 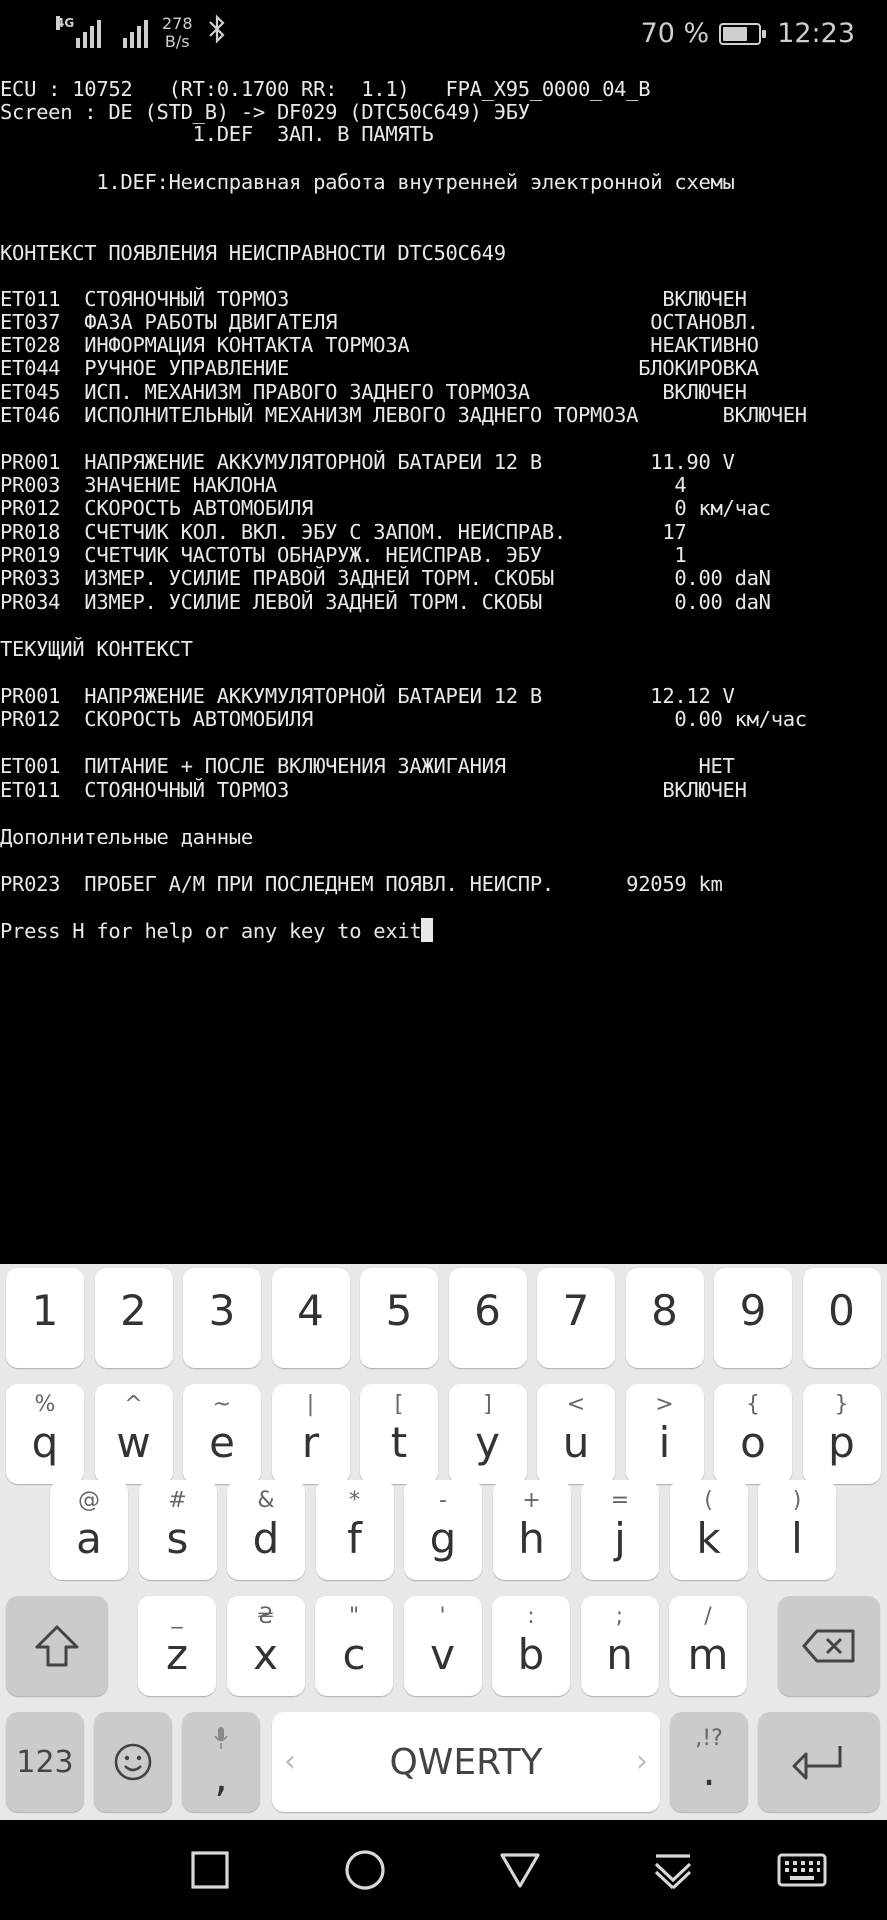 I want to click on key-t: [t, so click(x=399, y=1434).